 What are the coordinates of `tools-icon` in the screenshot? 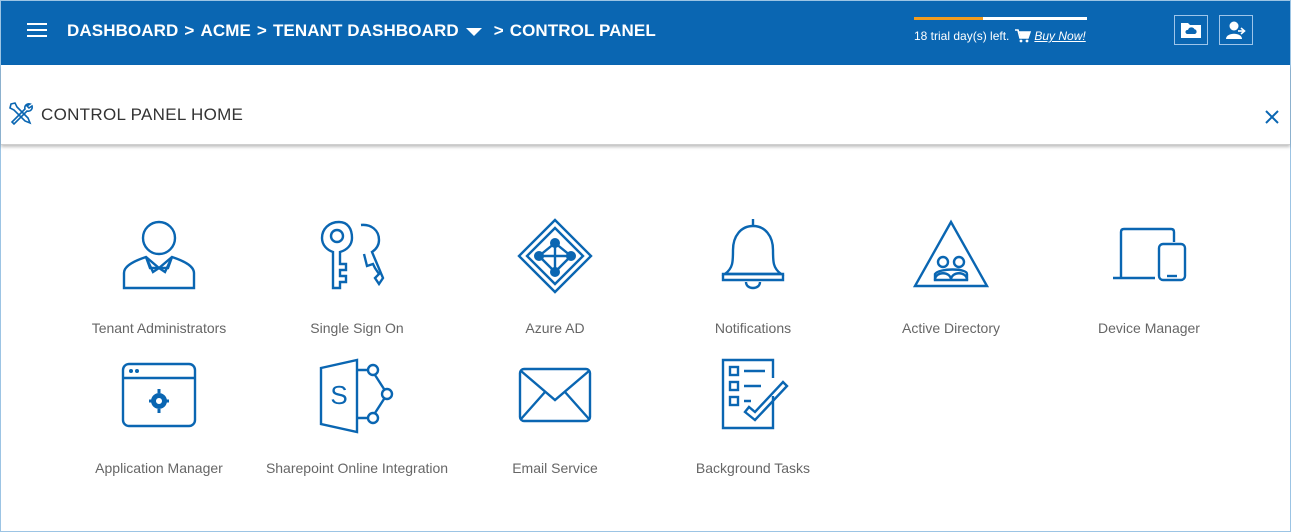 It's located at (21, 114).